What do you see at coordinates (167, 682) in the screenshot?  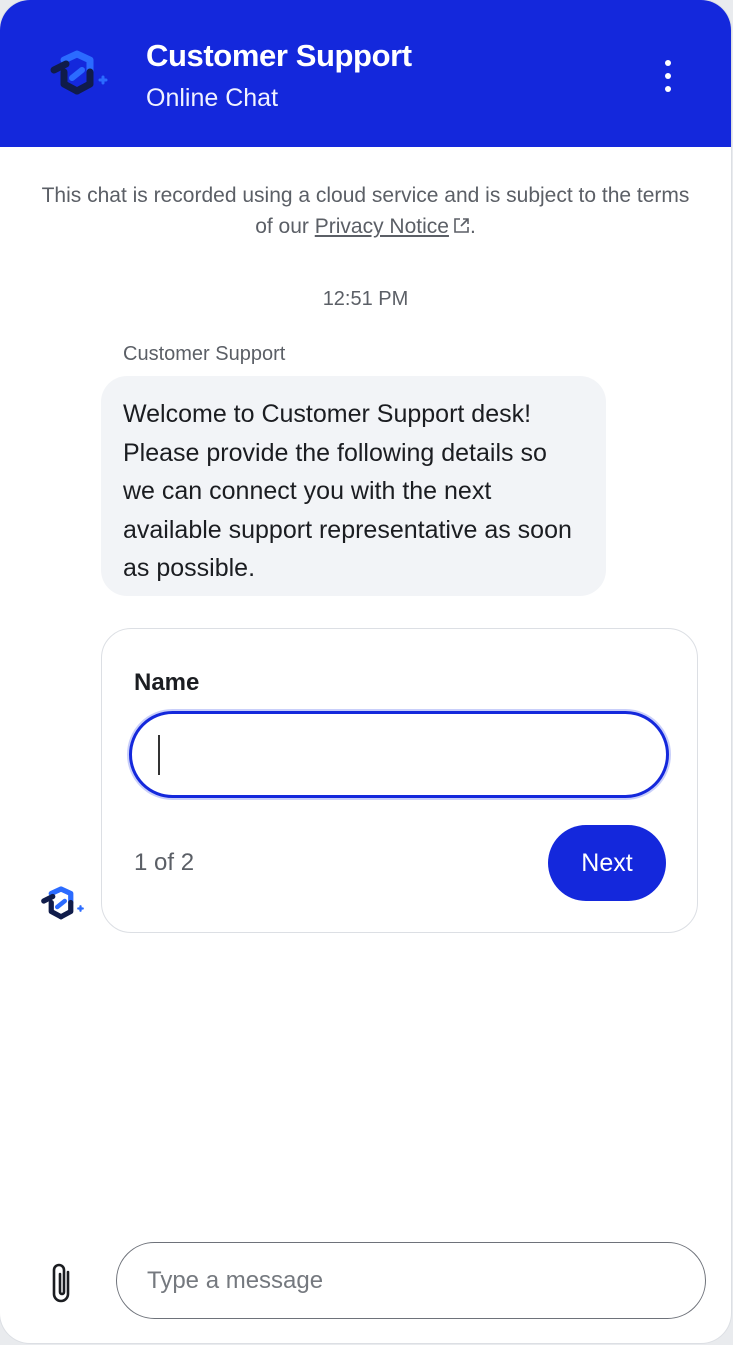 I see `name-field-label: Name` at bounding box center [167, 682].